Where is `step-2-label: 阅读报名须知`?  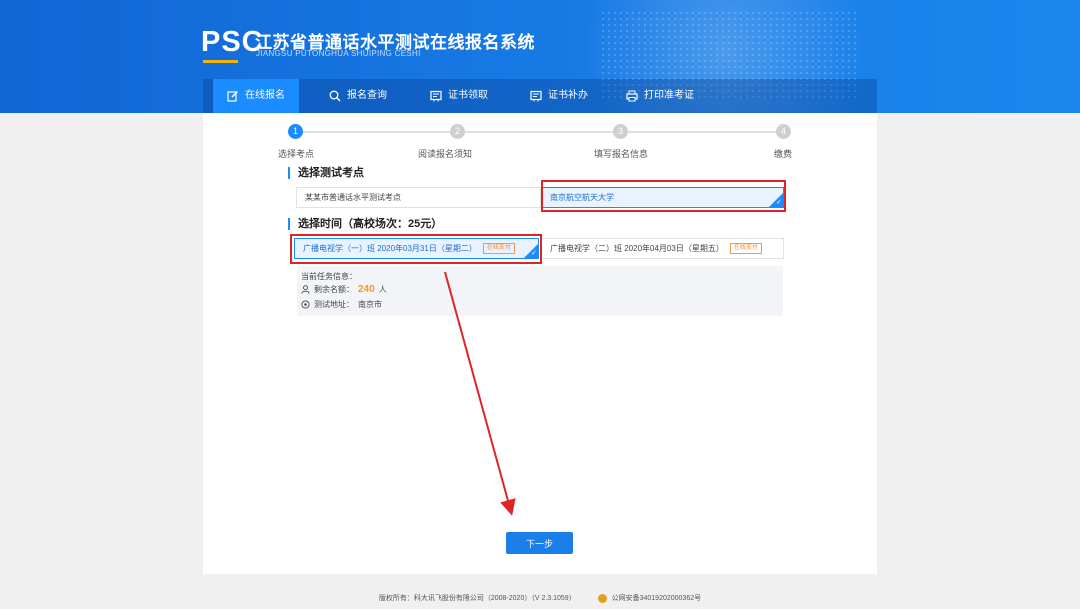 step-2-label: 阅读报名须知 is located at coordinates (445, 154).